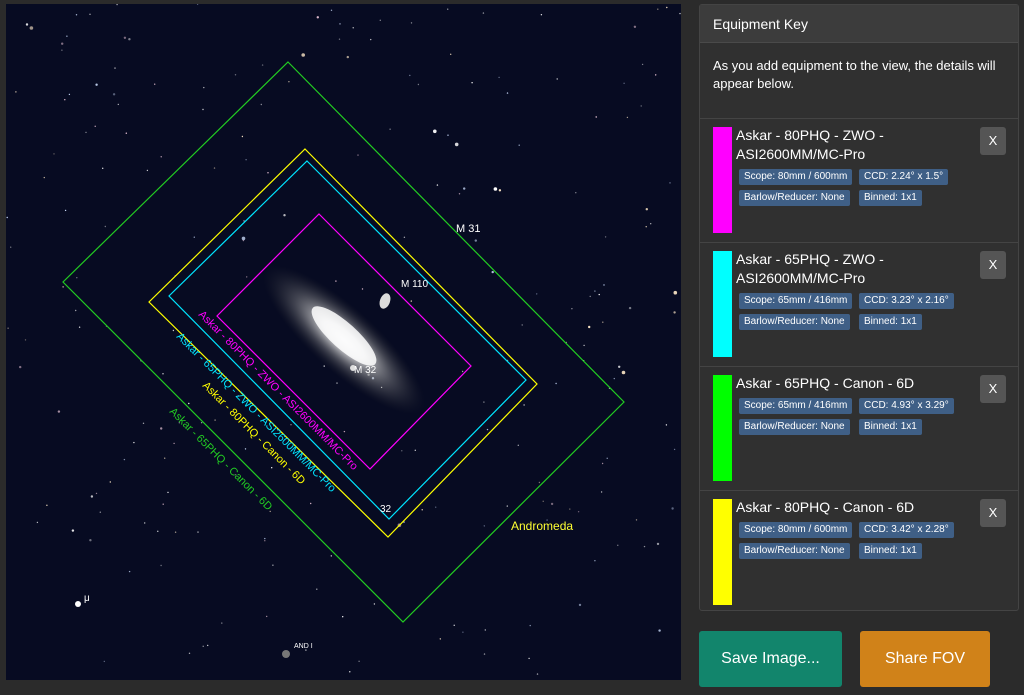  Describe the element at coordinates (286, 654) in the screenshot. I see `and-i-blob` at that location.